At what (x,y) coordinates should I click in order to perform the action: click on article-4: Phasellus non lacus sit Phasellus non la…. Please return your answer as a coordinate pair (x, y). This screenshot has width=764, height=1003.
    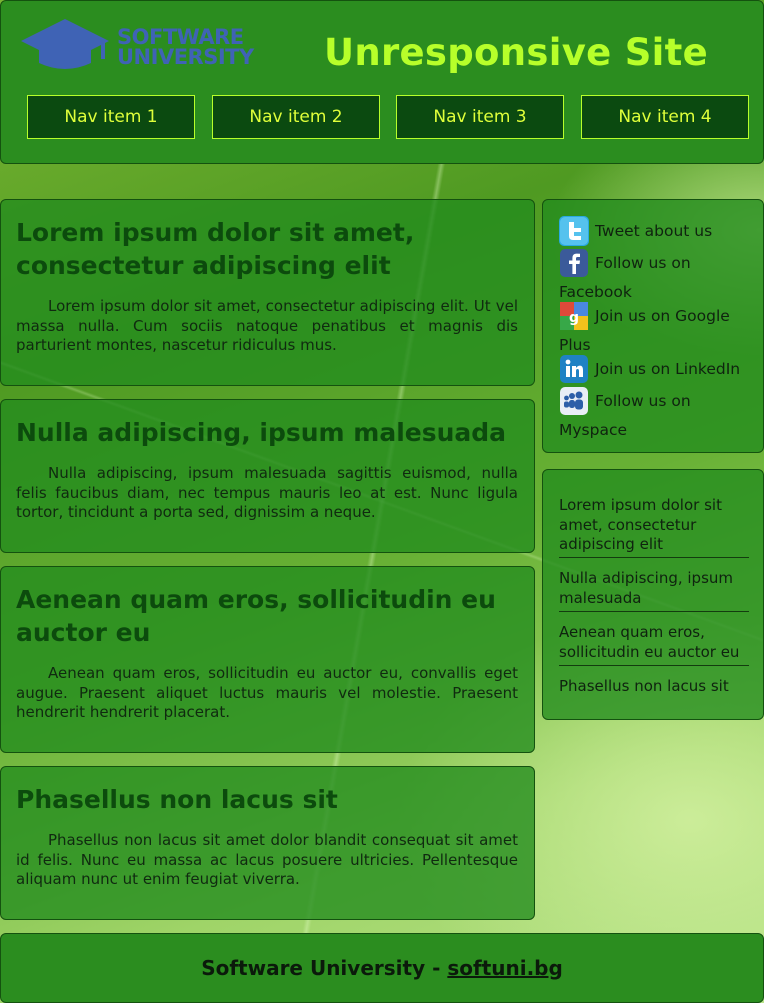
    Looking at the image, I should click on (267, 843).